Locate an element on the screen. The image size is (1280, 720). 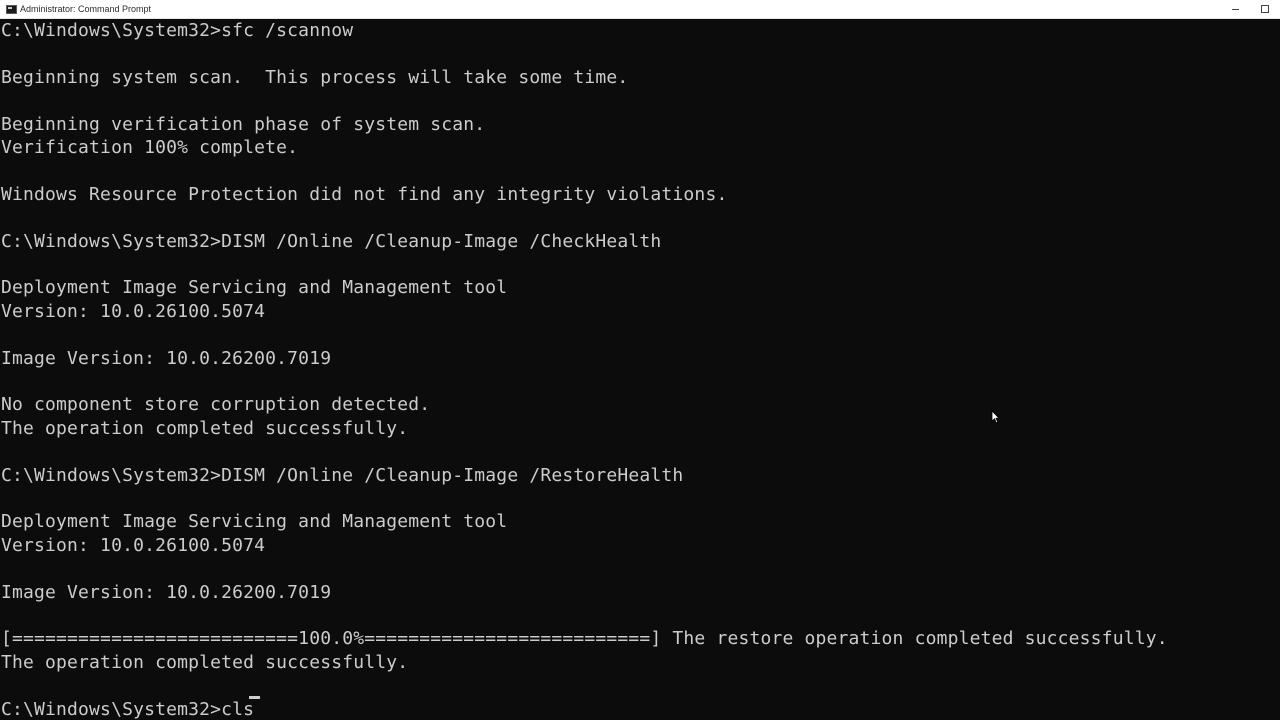
window-controls is located at coordinates (1250, 9).